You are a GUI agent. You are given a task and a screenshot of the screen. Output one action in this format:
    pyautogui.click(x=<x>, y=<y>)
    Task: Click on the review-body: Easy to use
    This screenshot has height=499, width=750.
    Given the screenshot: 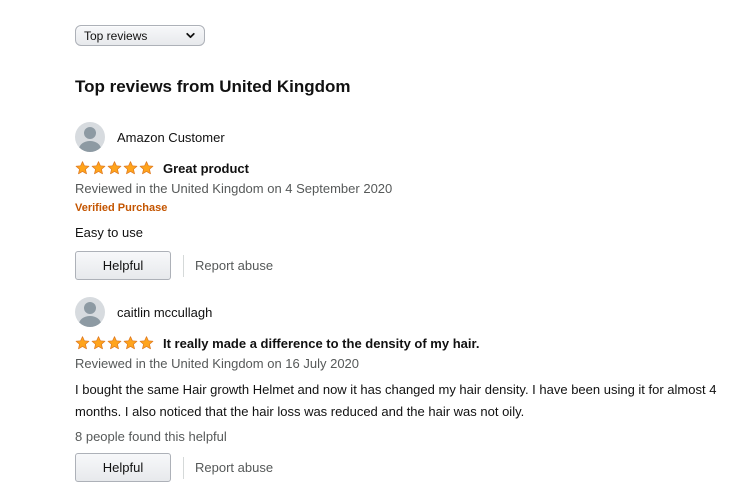 What is the action you would take?
    pyautogui.click(x=109, y=232)
    